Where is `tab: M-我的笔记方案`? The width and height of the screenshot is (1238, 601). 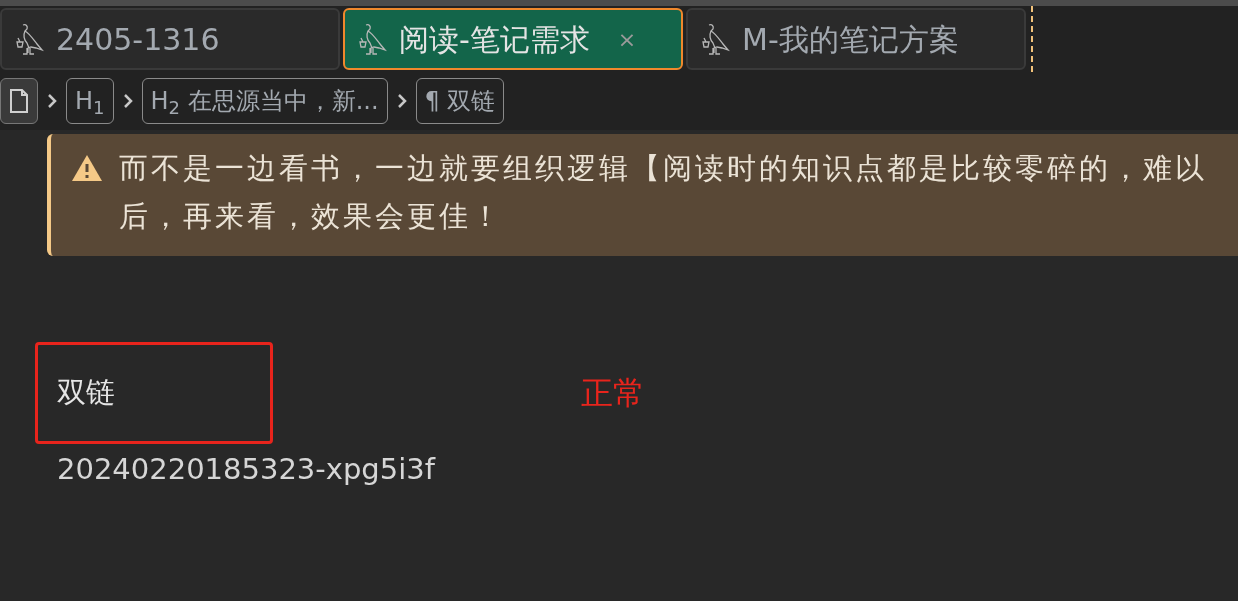 tab: M-我的笔记方案 is located at coordinates (856, 39).